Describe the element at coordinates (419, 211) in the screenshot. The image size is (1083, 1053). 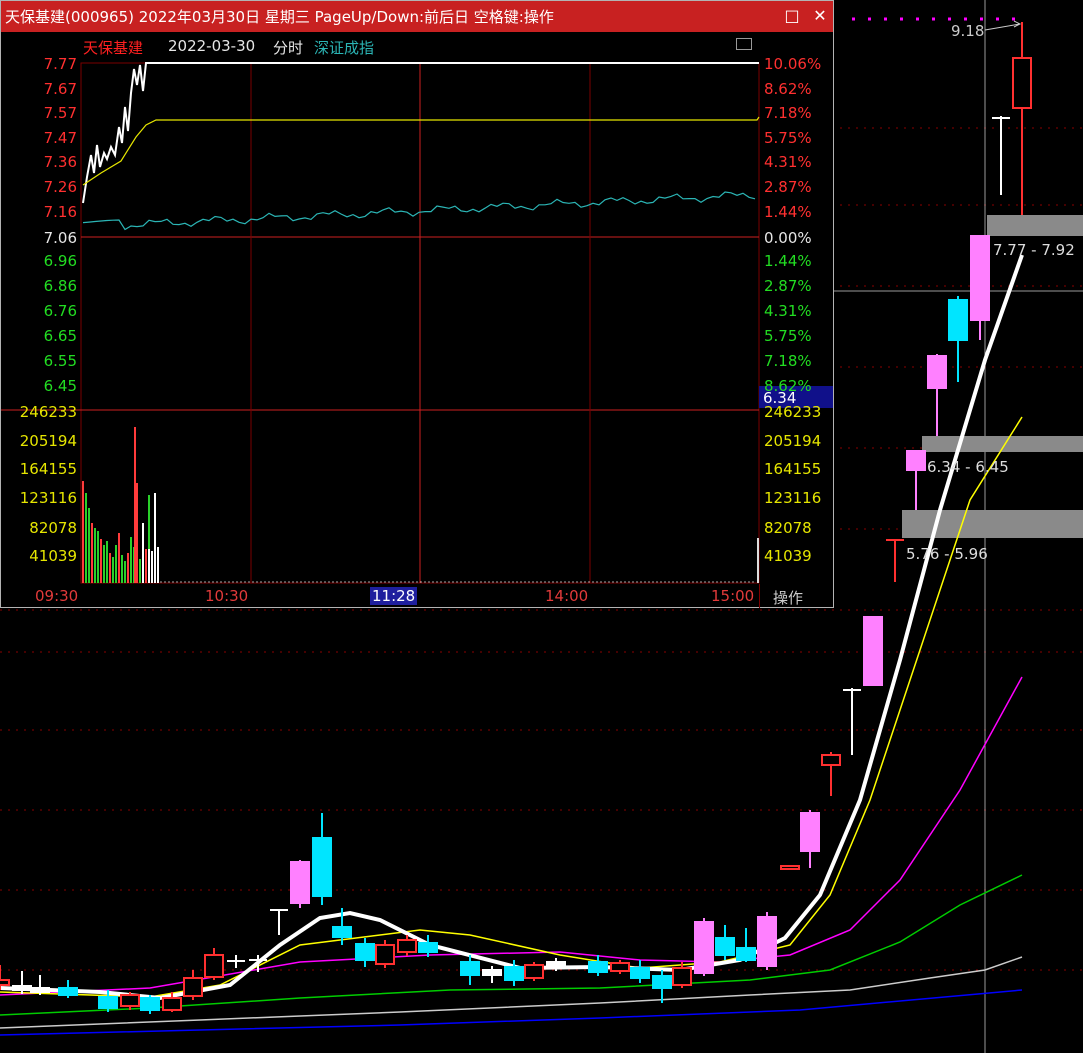
I see `index-line` at that location.